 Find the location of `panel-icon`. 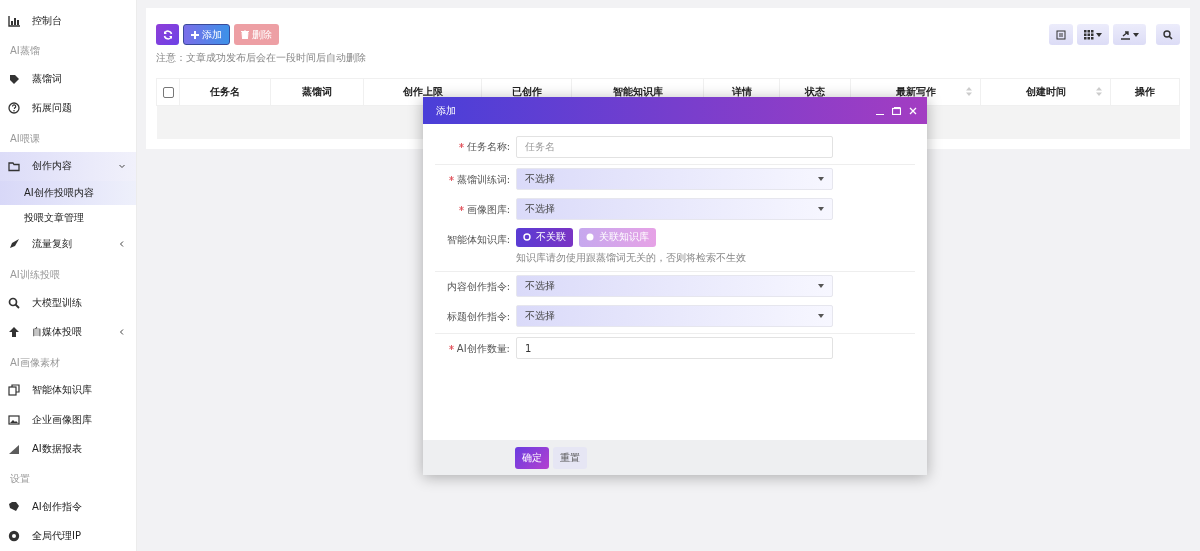

panel-icon is located at coordinates (1061, 34).